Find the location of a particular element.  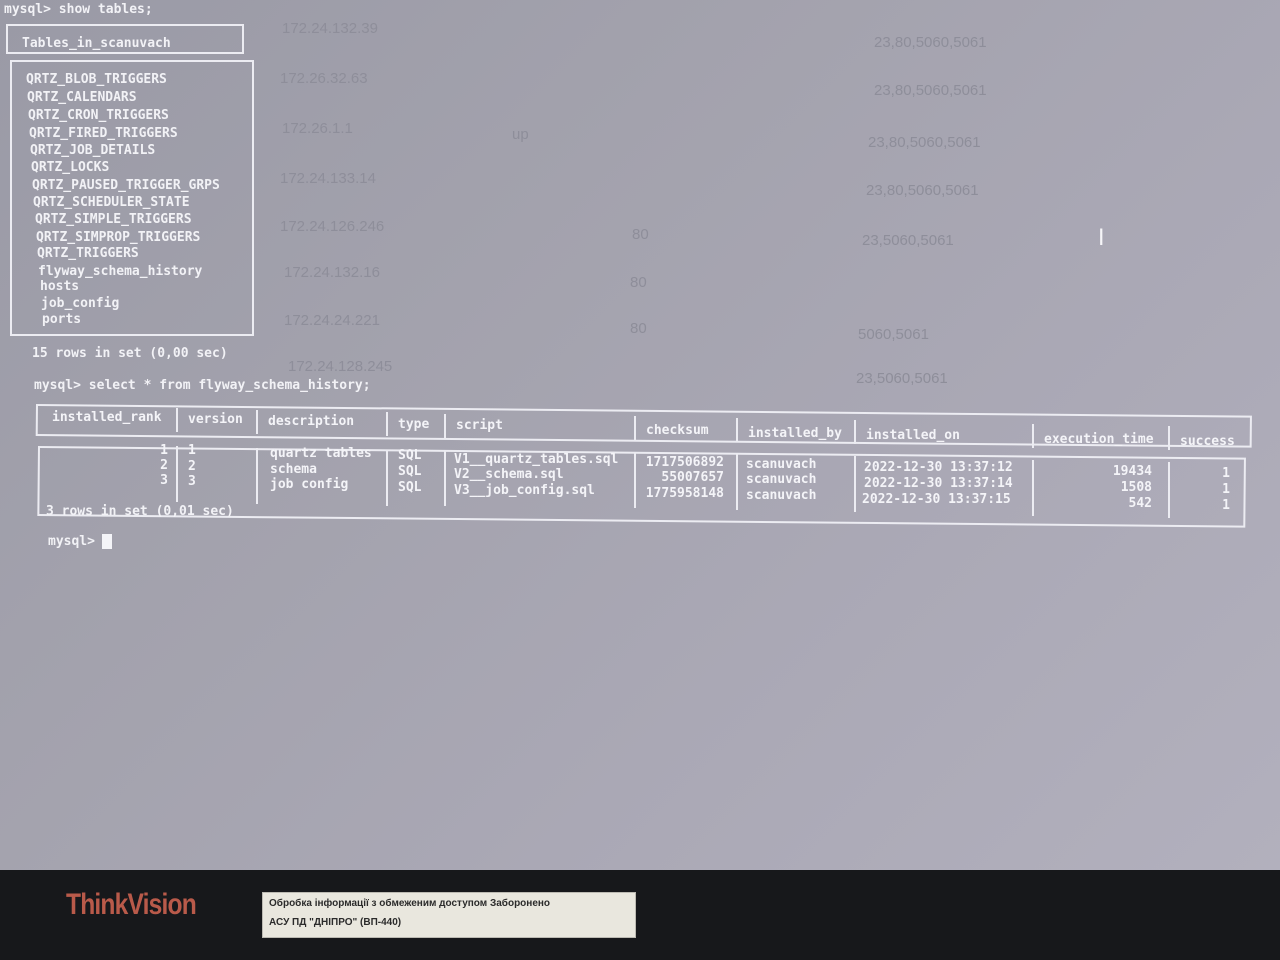

column-header: installed_on is located at coordinates (913, 435).